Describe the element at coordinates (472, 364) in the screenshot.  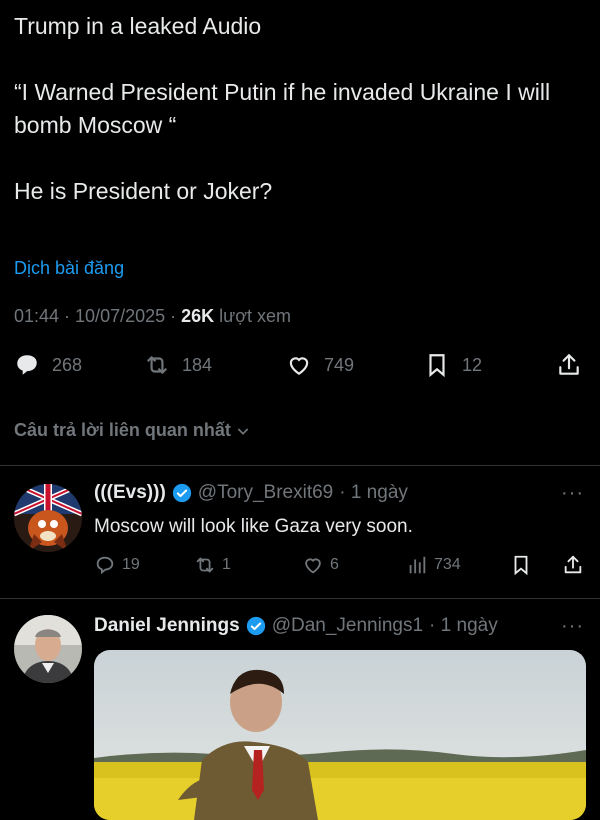
I see `bookmark-count: 12` at that location.